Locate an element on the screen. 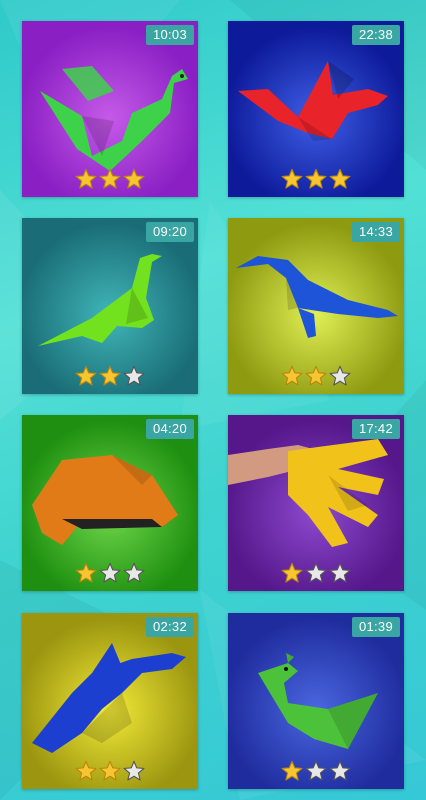 The height and width of the screenshot is (800, 426). lesson-card-dragon-head-orange: 04:20 is located at coordinates (110, 503).